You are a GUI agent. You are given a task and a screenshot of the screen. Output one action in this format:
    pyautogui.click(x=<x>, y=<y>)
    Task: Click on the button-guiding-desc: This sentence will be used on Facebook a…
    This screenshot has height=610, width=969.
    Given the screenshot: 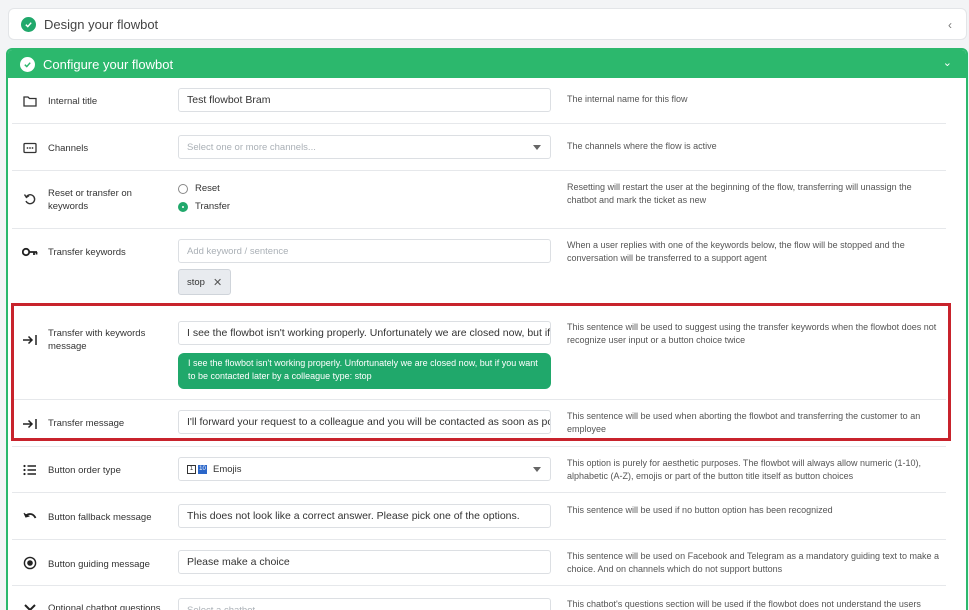 What is the action you would take?
    pyautogui.click(x=753, y=562)
    